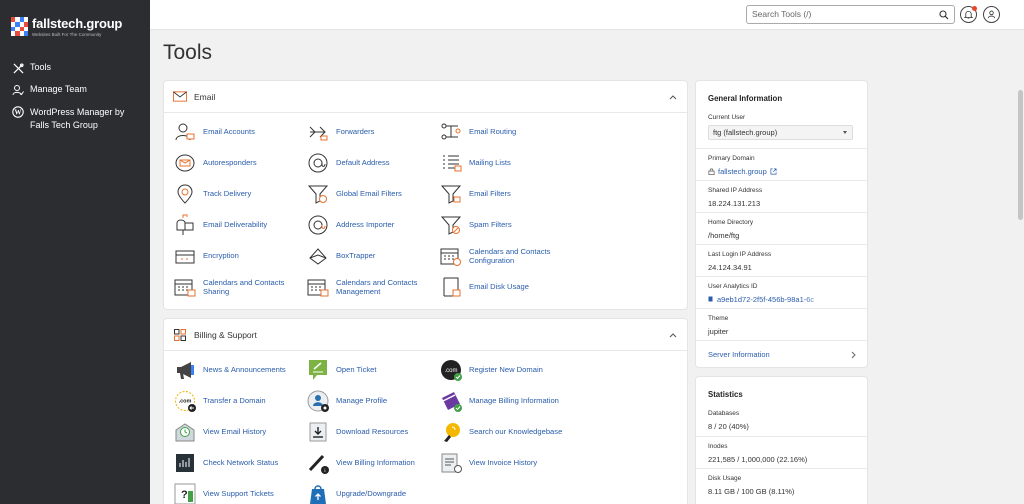 This screenshot has height=504, width=1024. Describe the element at coordinates (237, 401) in the screenshot. I see `tool-transfer-a-domain: .com Transfer a Domain` at that location.